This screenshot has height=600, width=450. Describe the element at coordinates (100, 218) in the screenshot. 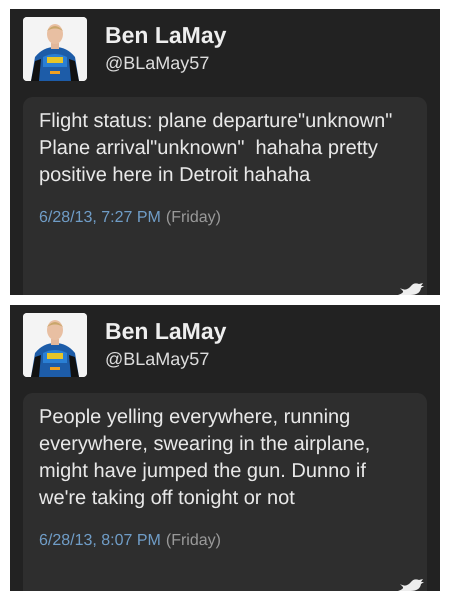

I see `tweet-timestamp: 6/28/13, 7:27 PM` at that location.